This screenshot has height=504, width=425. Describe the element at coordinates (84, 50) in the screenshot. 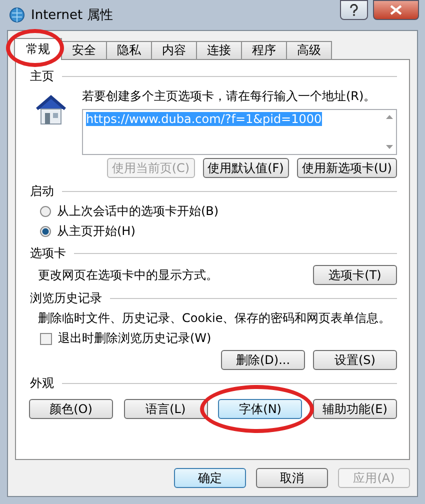

I see `tab: 安全` at that location.